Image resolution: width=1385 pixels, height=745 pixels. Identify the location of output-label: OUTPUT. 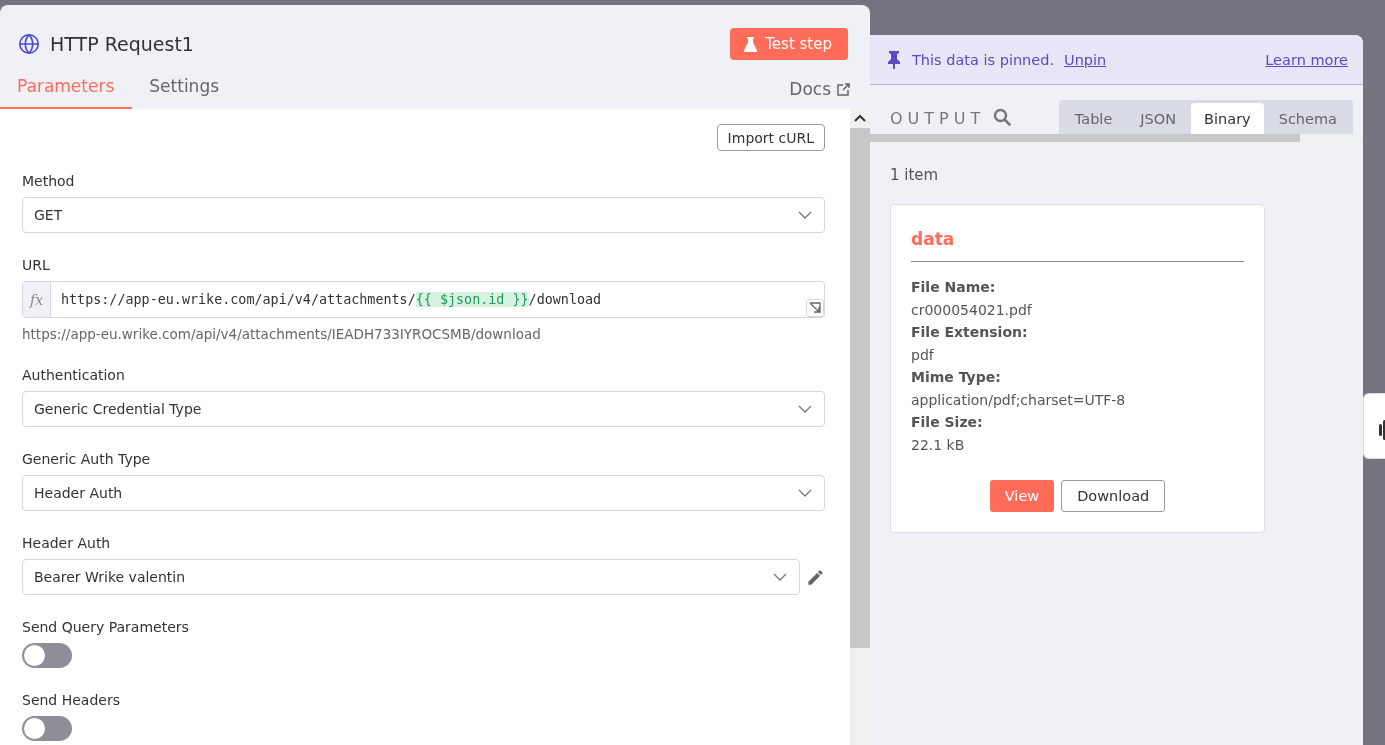
(938, 119).